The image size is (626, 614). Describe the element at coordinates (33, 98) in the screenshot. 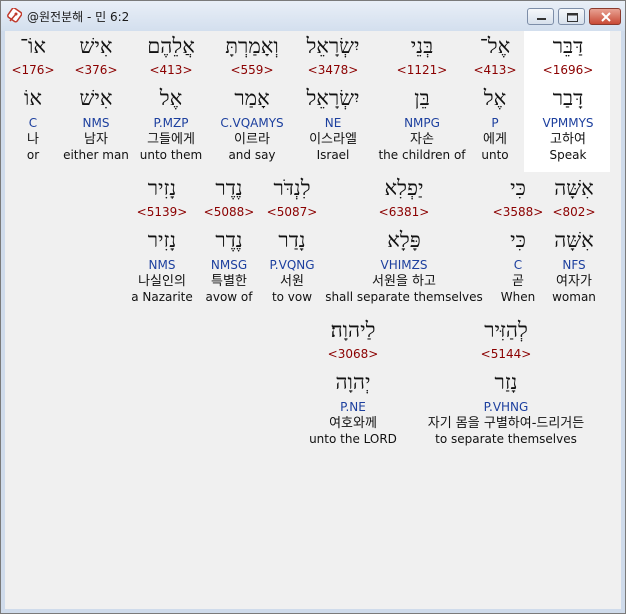

I see `word-lemma: אוֹ` at that location.